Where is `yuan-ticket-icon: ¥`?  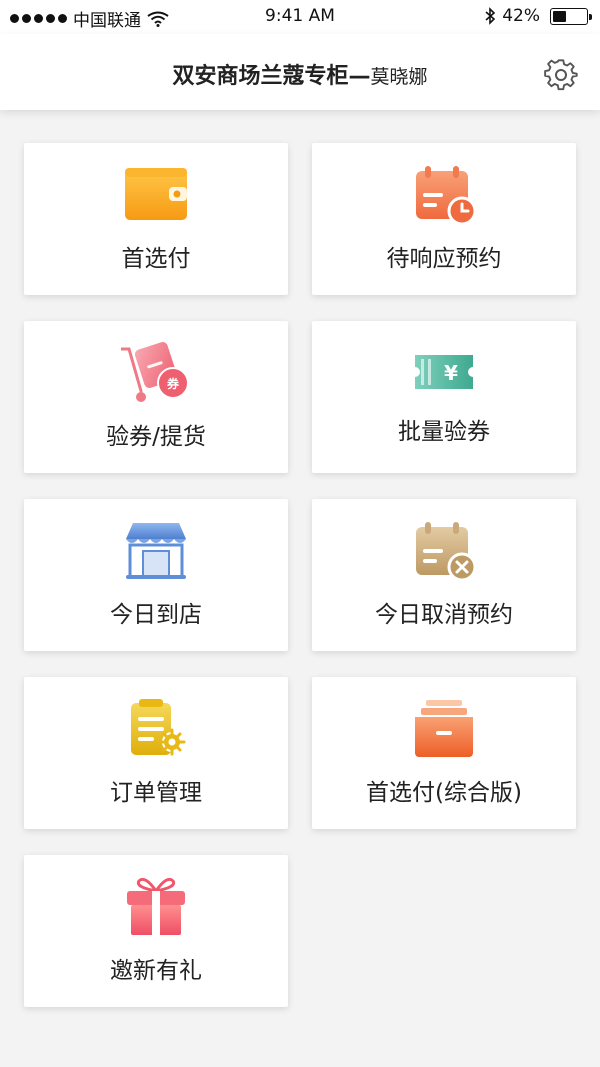 yuan-ticket-icon: ¥ is located at coordinates (444, 373).